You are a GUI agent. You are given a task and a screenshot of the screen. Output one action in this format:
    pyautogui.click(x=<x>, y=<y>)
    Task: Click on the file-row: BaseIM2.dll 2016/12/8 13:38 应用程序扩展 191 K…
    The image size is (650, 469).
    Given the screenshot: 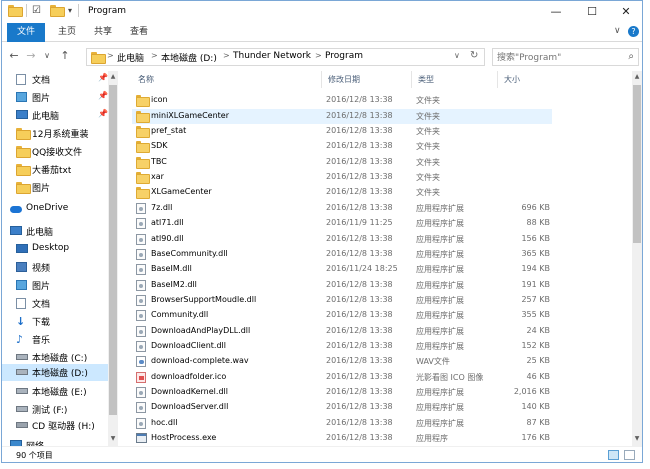 What is the action you would take?
    pyautogui.click(x=342, y=285)
    